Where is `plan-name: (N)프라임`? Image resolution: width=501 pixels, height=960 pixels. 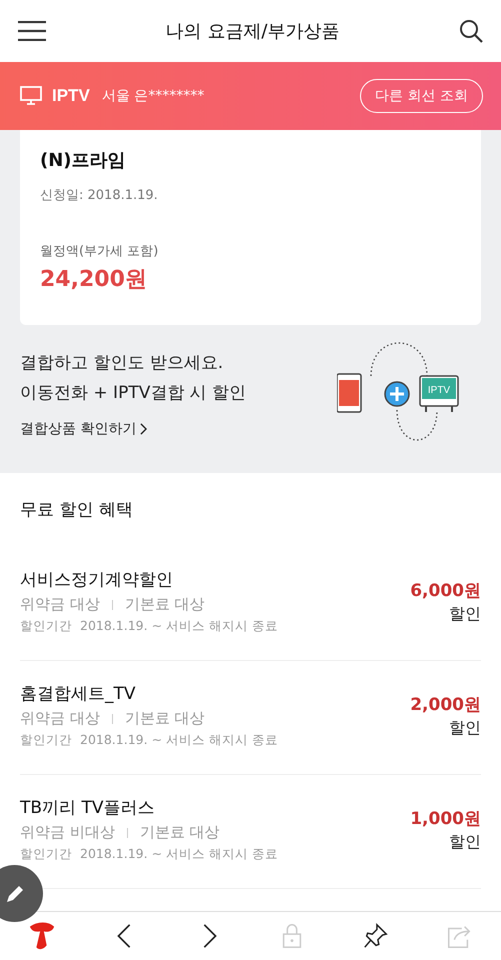
plan-name: (N)프라임 is located at coordinates (83, 160).